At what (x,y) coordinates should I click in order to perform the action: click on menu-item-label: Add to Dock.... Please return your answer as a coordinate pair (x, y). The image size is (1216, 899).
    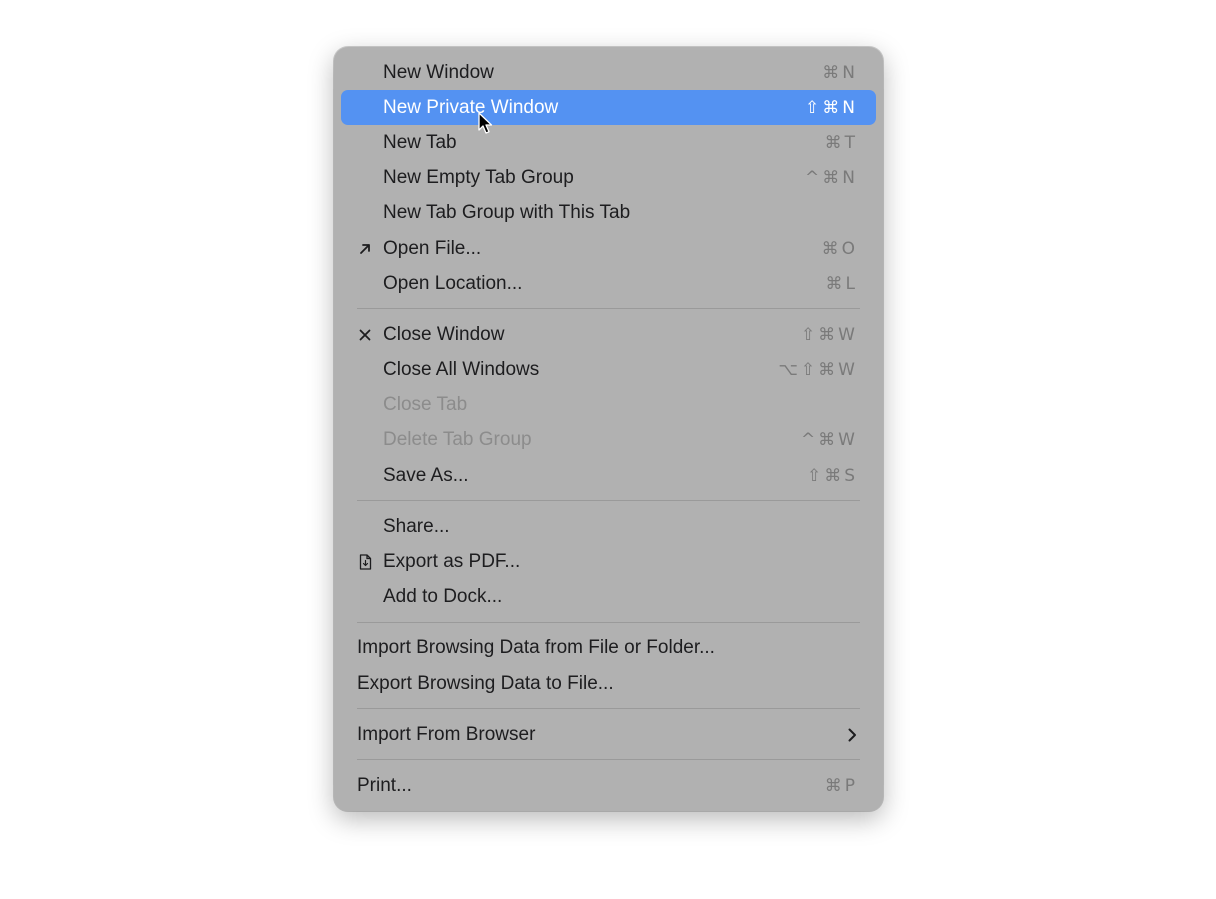
    Looking at the image, I should click on (443, 597).